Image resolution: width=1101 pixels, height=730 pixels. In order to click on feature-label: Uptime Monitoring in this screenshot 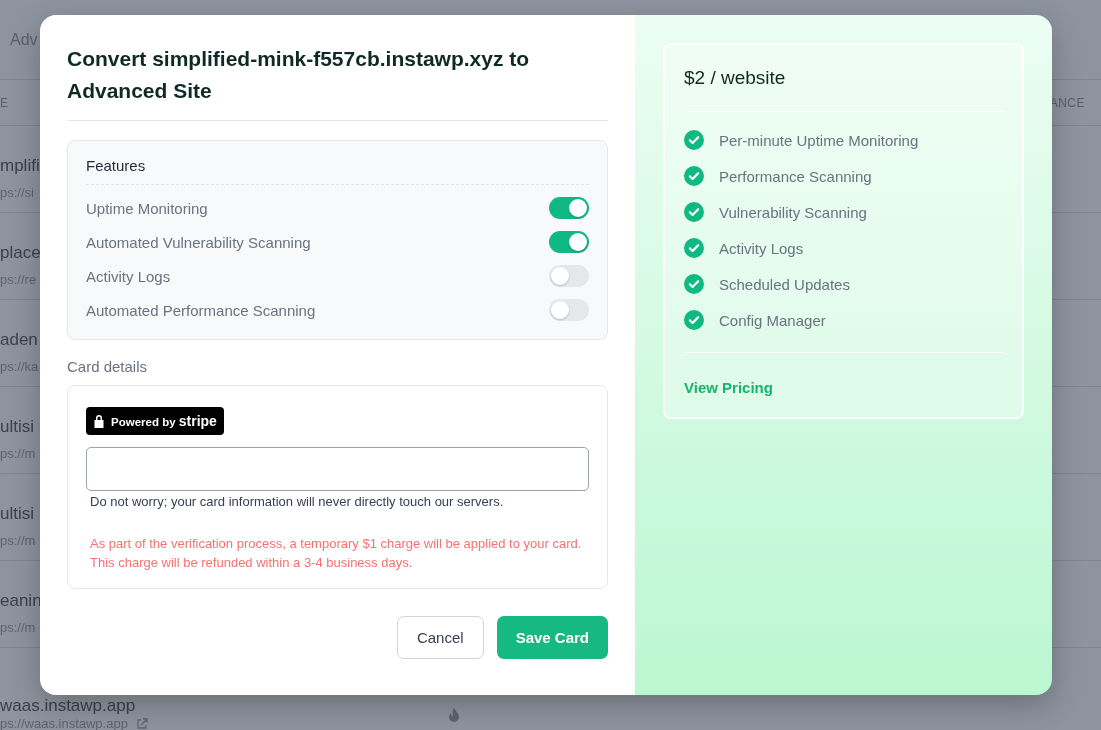, I will do `click(147, 208)`.